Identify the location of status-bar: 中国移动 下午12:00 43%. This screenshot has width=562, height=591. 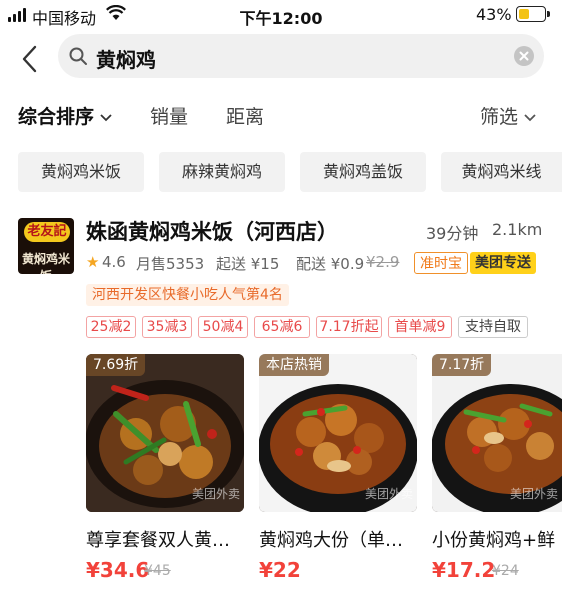
(281, 15).